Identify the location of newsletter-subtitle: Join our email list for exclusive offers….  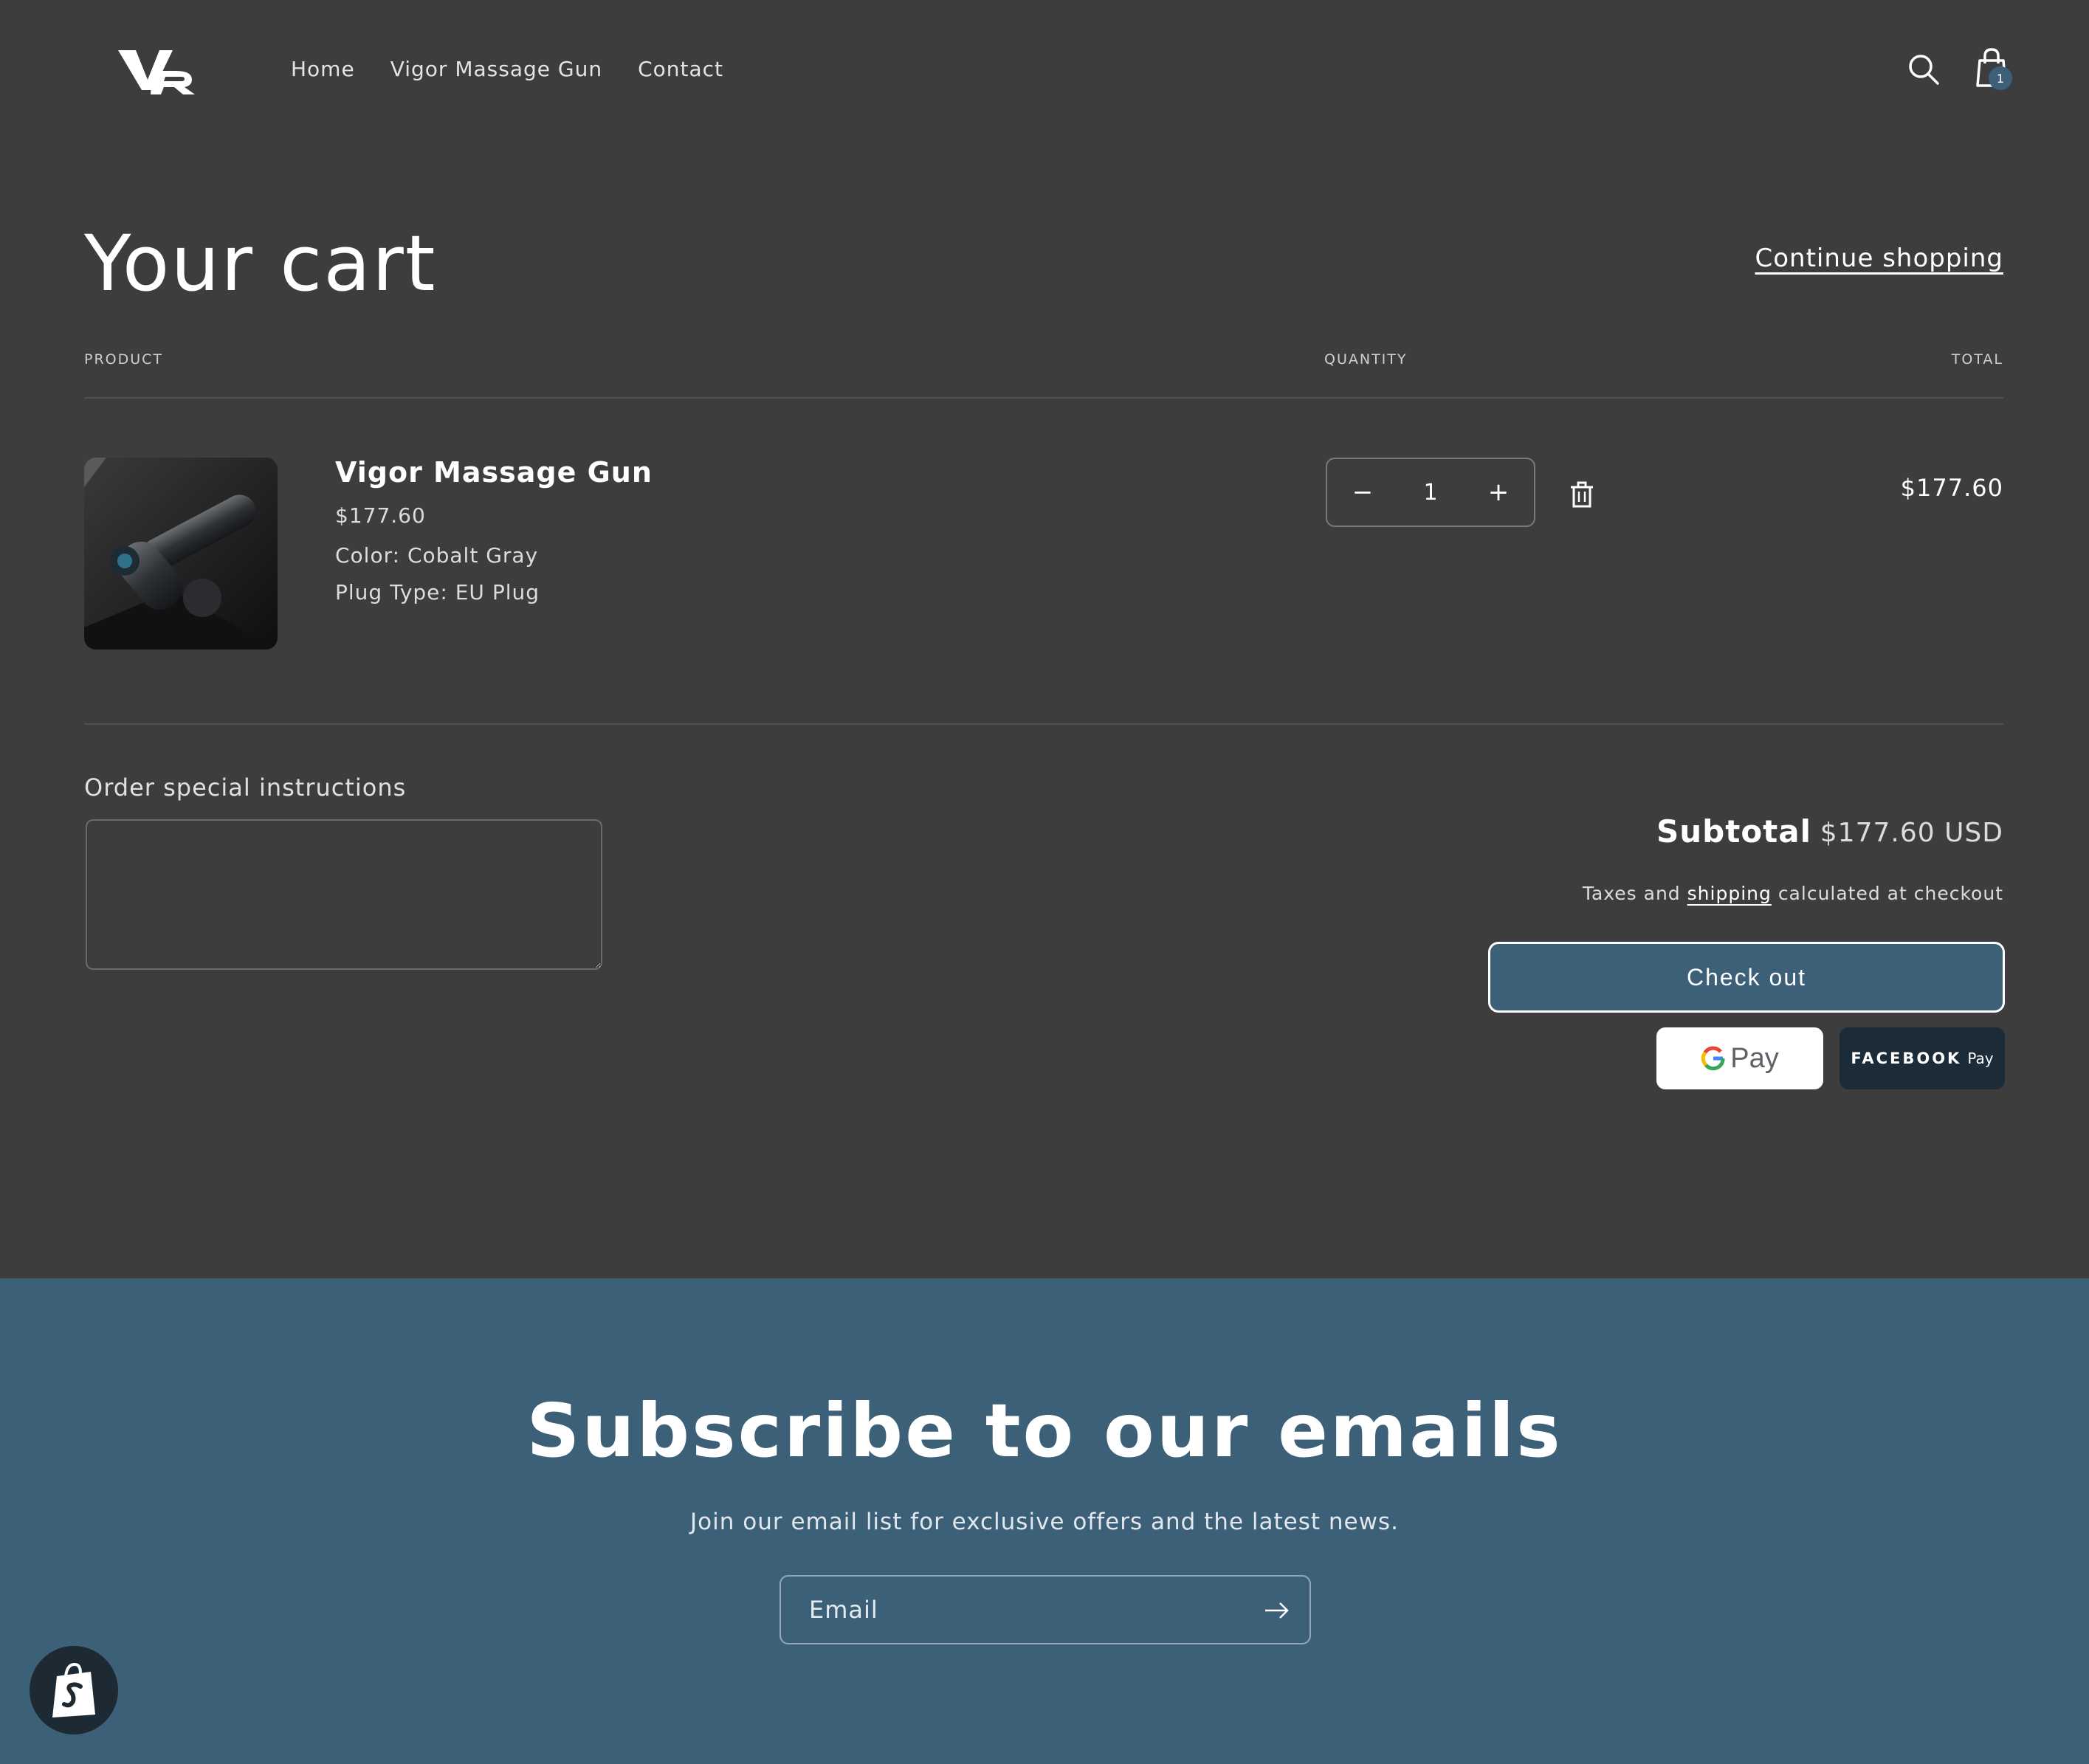
(1044, 1522).